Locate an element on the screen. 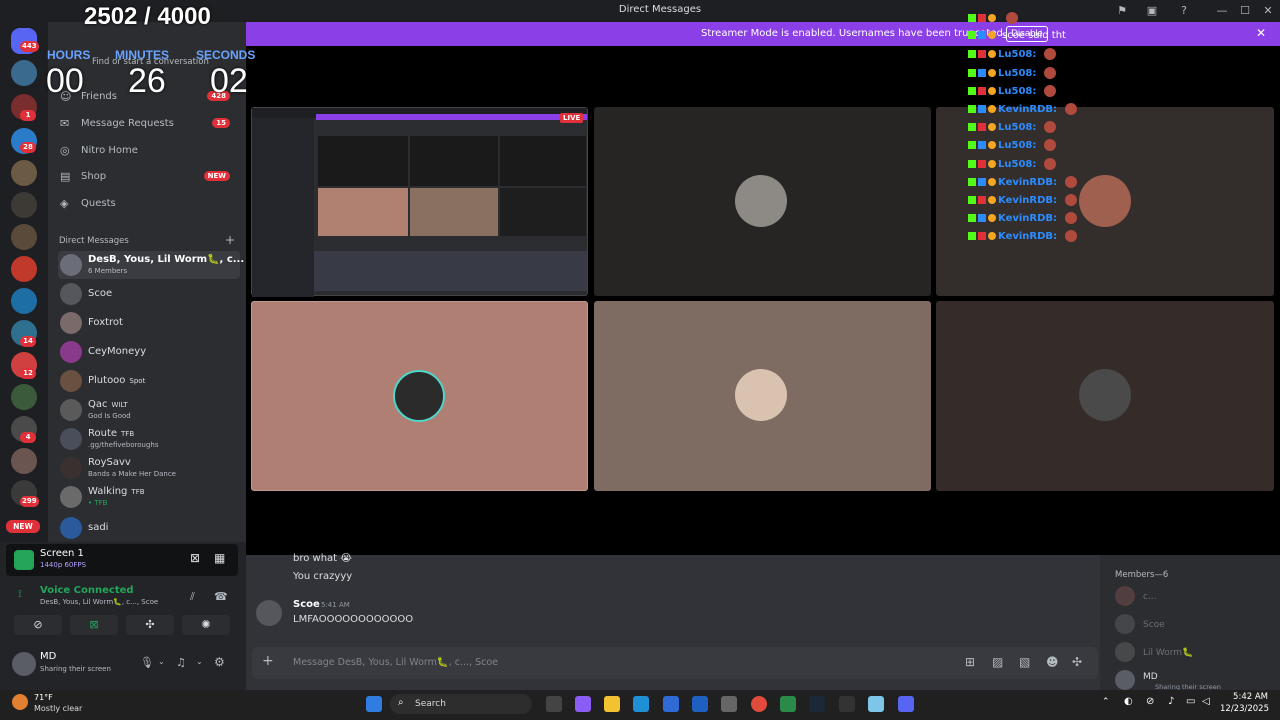 Image resolution: width=1280 pixels, height=720 pixels. add-attachment-icon: + is located at coordinates (268, 661).